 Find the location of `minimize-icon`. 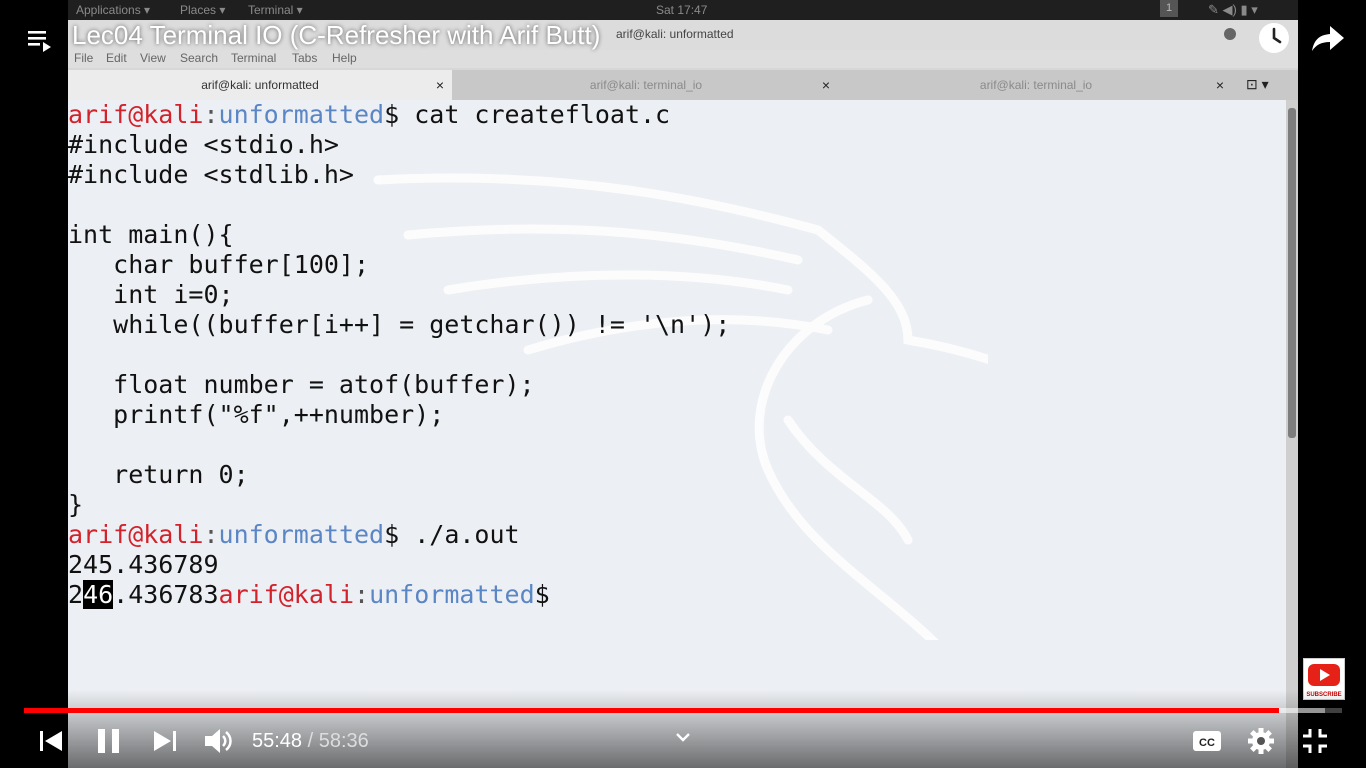

minimize-icon is located at coordinates (1230, 34).